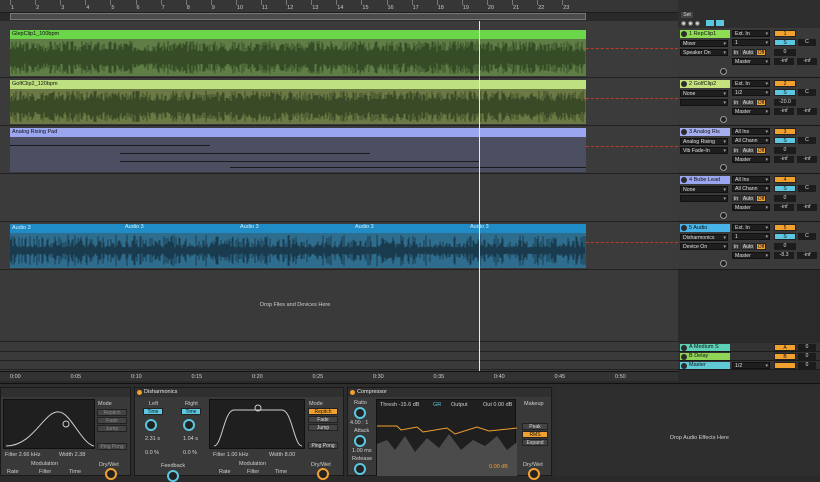  What do you see at coordinates (339, 6) in the screenshot?
I see `bar-ruler: 1 2 3 4 5 6 7 8 9 10 11 12 13 14 15 16 17 18 19 20 21 22 23` at bounding box center [339, 6].